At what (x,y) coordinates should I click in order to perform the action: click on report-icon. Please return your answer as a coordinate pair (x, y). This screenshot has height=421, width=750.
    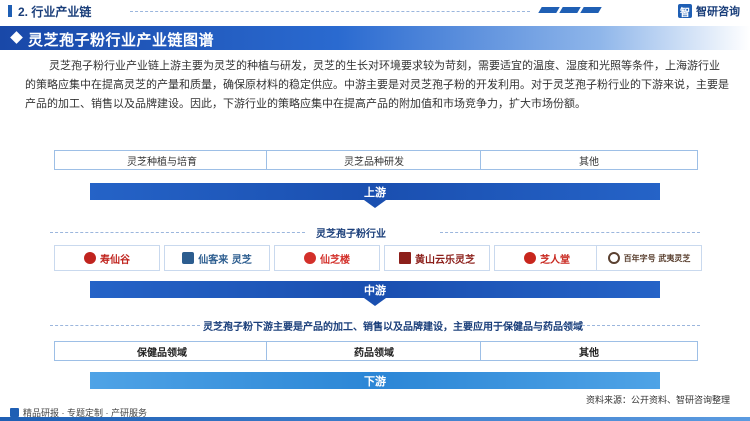
    Looking at the image, I should click on (14, 412).